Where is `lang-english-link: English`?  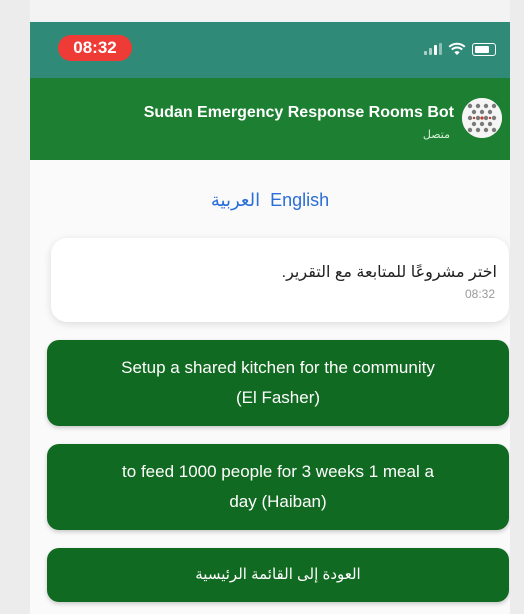
lang-english-link: English is located at coordinates (299, 200).